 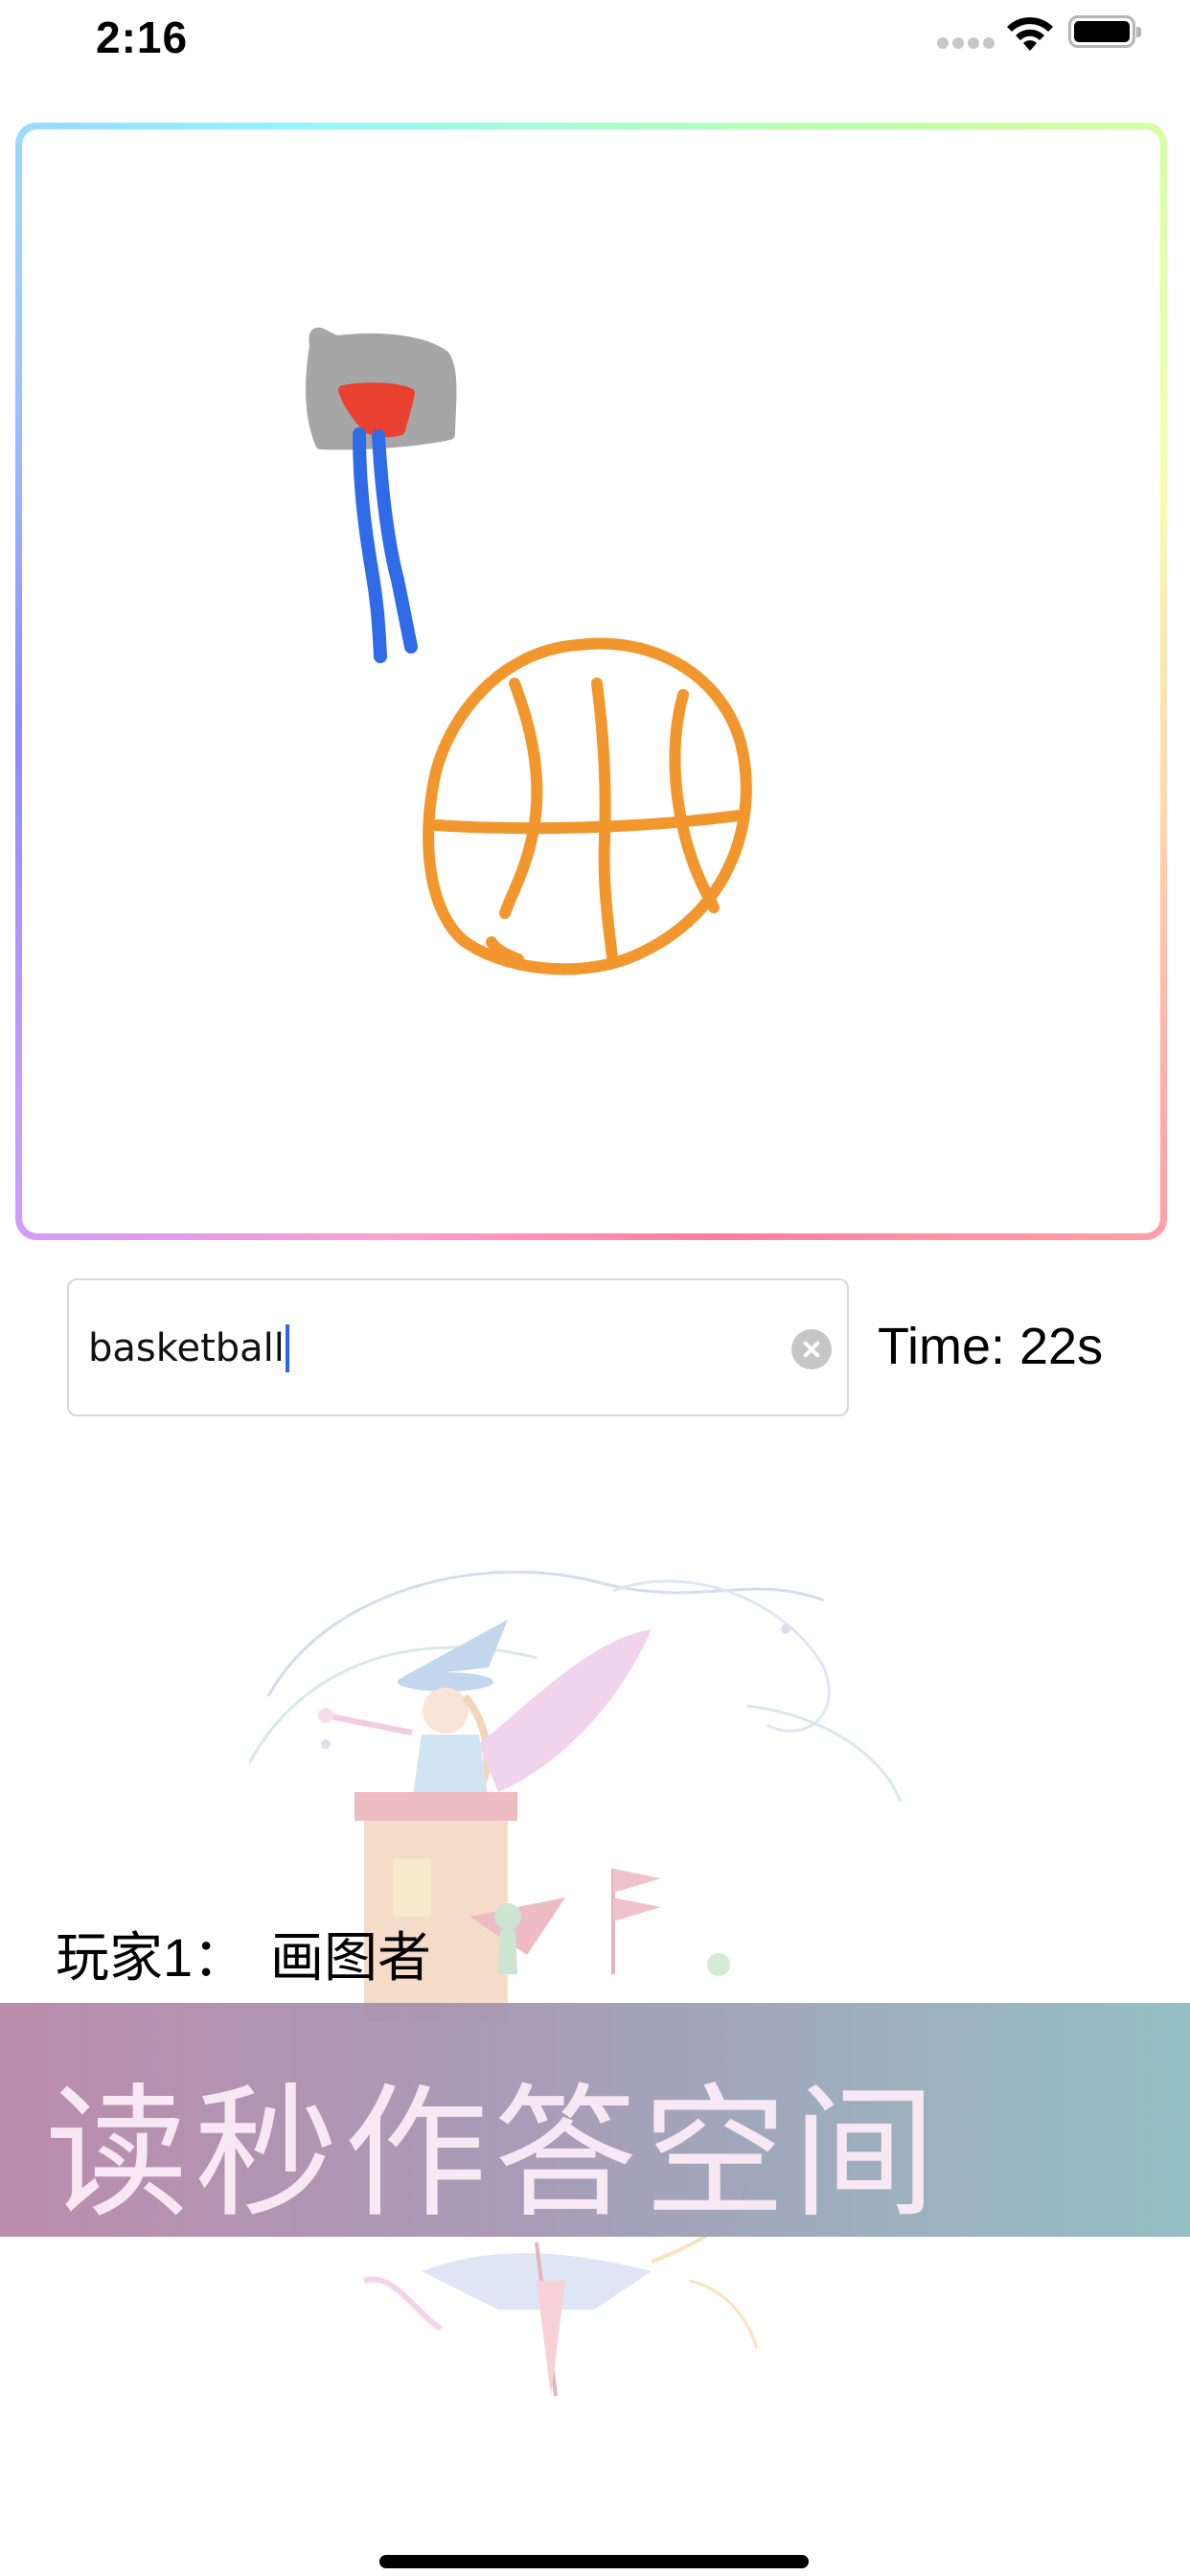 I want to click on banner-title: 读秒作答空间, so click(x=493, y=2153).